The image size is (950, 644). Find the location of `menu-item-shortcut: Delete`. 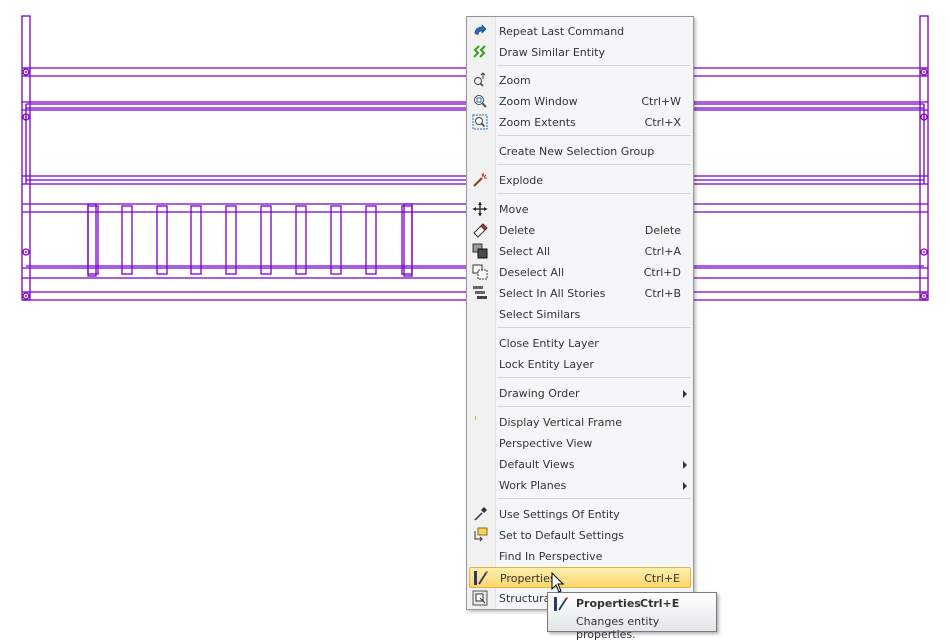

menu-item-shortcut: Delete is located at coordinates (662, 230).